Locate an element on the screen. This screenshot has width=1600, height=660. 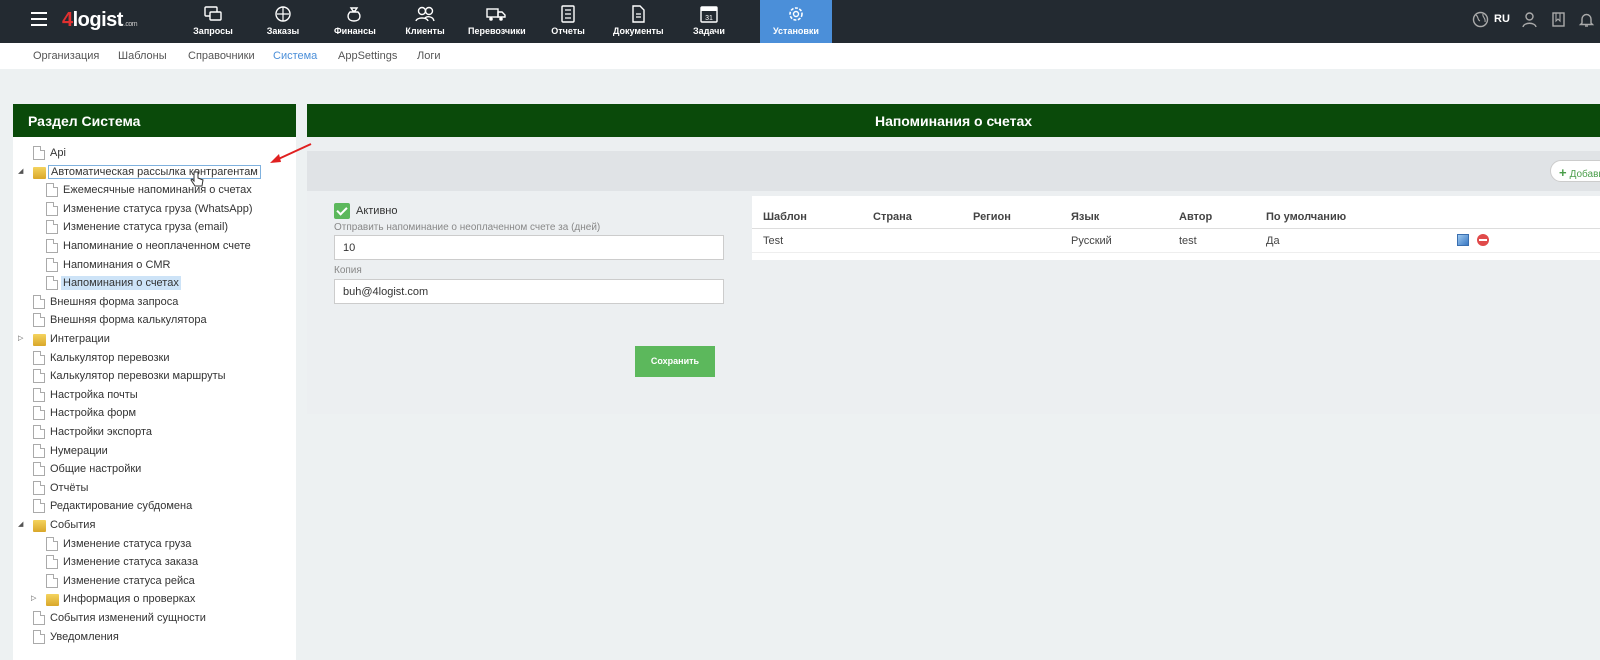
nav-carriers: Перевозчики is located at coordinates (497, 21).